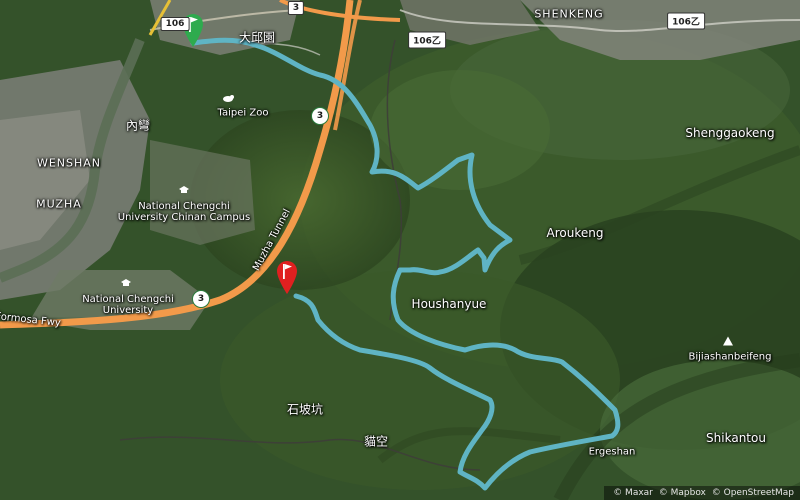  What do you see at coordinates (376, 441) in the screenshot?
I see `place-label-maokong: 貓空` at bounding box center [376, 441].